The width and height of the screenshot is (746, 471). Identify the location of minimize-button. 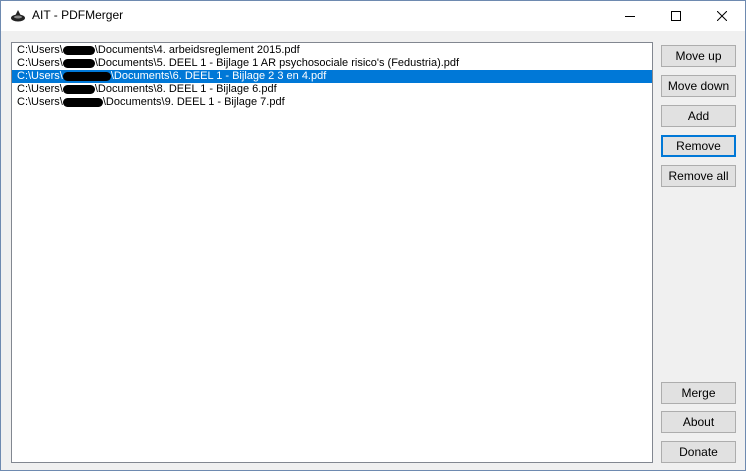
(630, 16).